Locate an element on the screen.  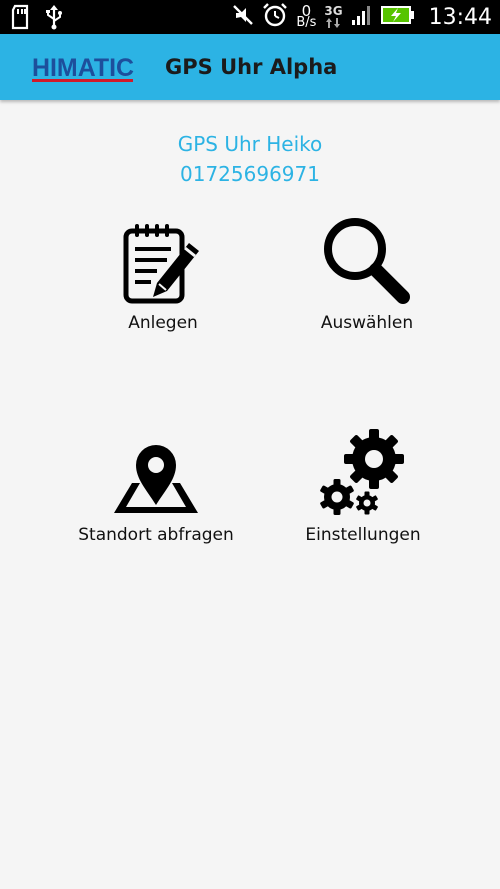
muted-icon is located at coordinates (243, 17).